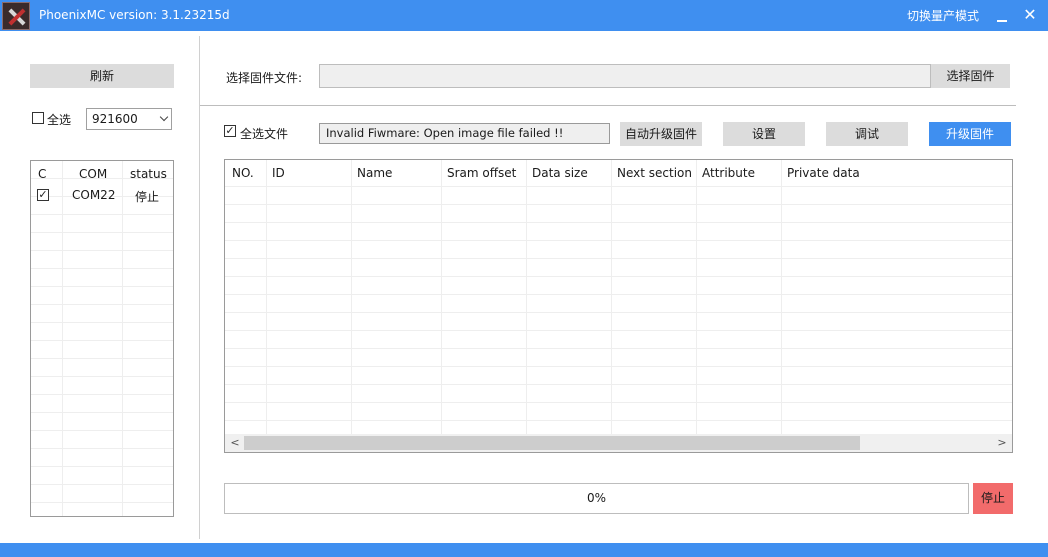 The image size is (1048, 557). What do you see at coordinates (264, 134) in the screenshot?
I see `select-all-files-label: 全选文件` at bounding box center [264, 134].